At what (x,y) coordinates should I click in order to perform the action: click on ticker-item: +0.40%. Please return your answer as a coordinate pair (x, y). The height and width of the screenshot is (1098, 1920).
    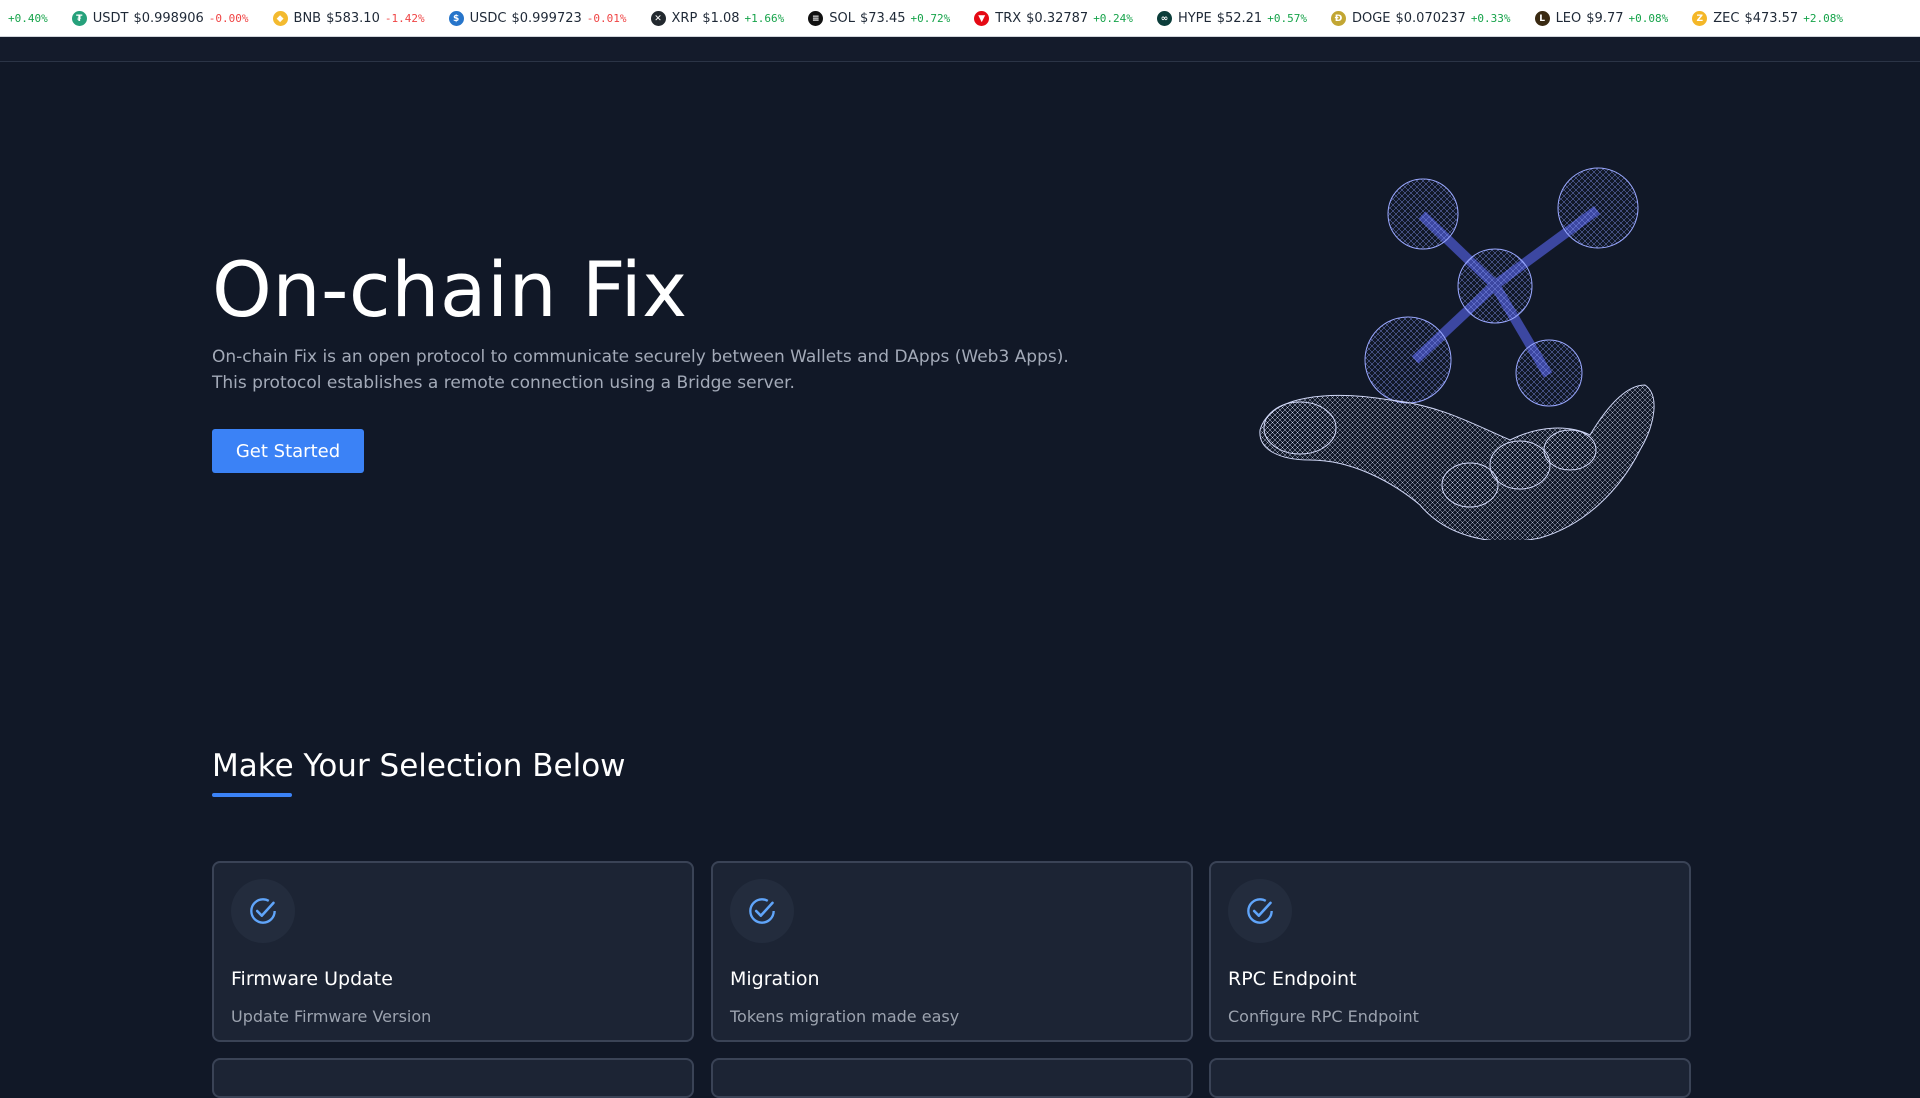
    Looking at the image, I should click on (28, 18).